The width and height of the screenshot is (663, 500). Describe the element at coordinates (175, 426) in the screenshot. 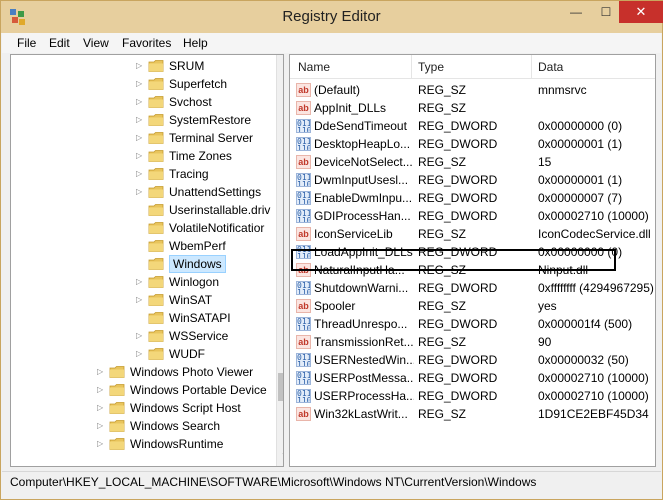

I see `tree-item-label: Windows Search` at that location.